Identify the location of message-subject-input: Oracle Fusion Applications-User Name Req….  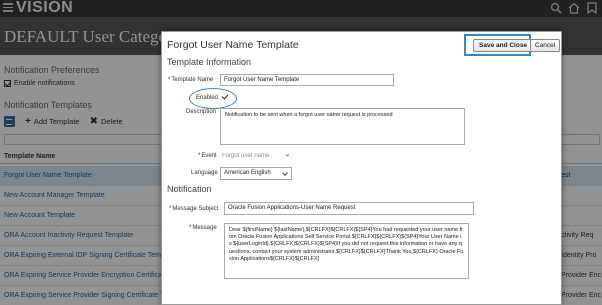
(349, 208).